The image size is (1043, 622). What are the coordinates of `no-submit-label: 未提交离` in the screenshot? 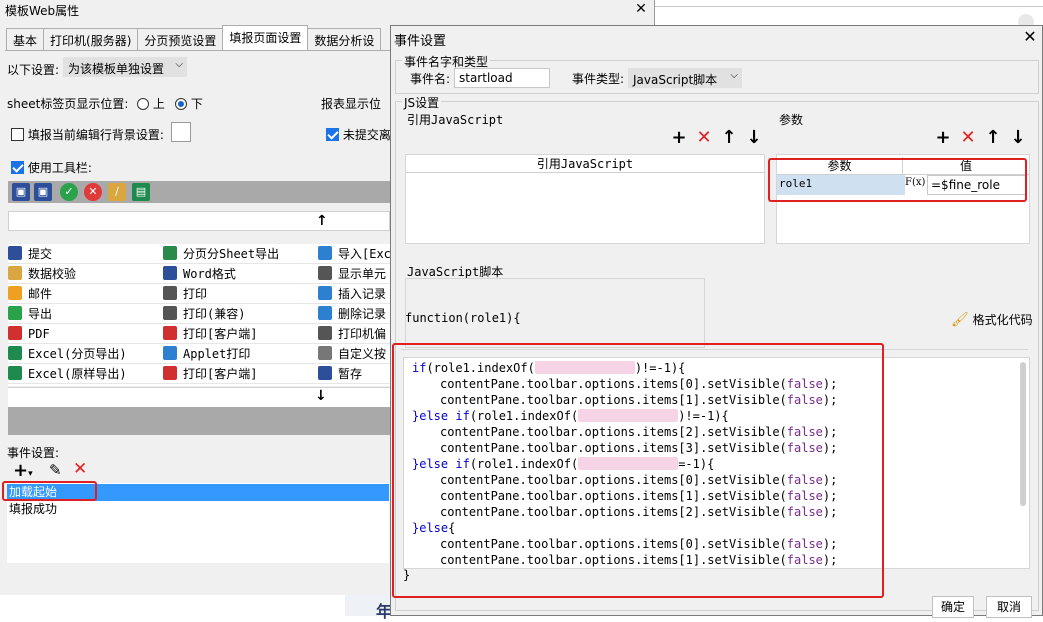 It's located at (366, 135).